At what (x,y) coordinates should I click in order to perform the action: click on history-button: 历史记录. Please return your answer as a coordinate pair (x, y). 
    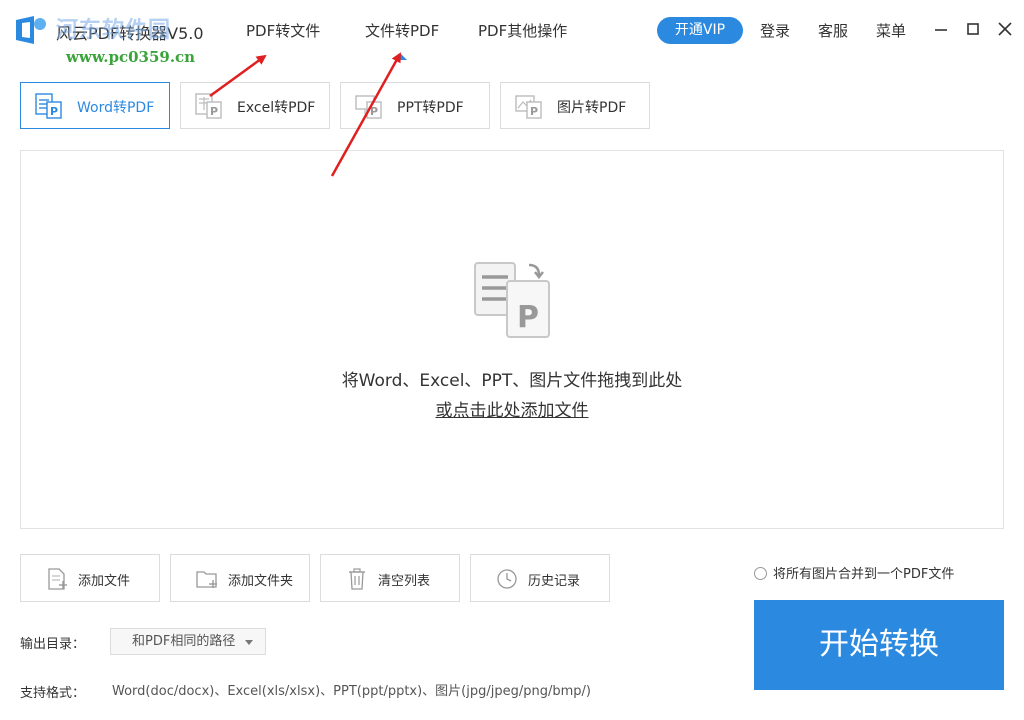
    Looking at the image, I should click on (540, 578).